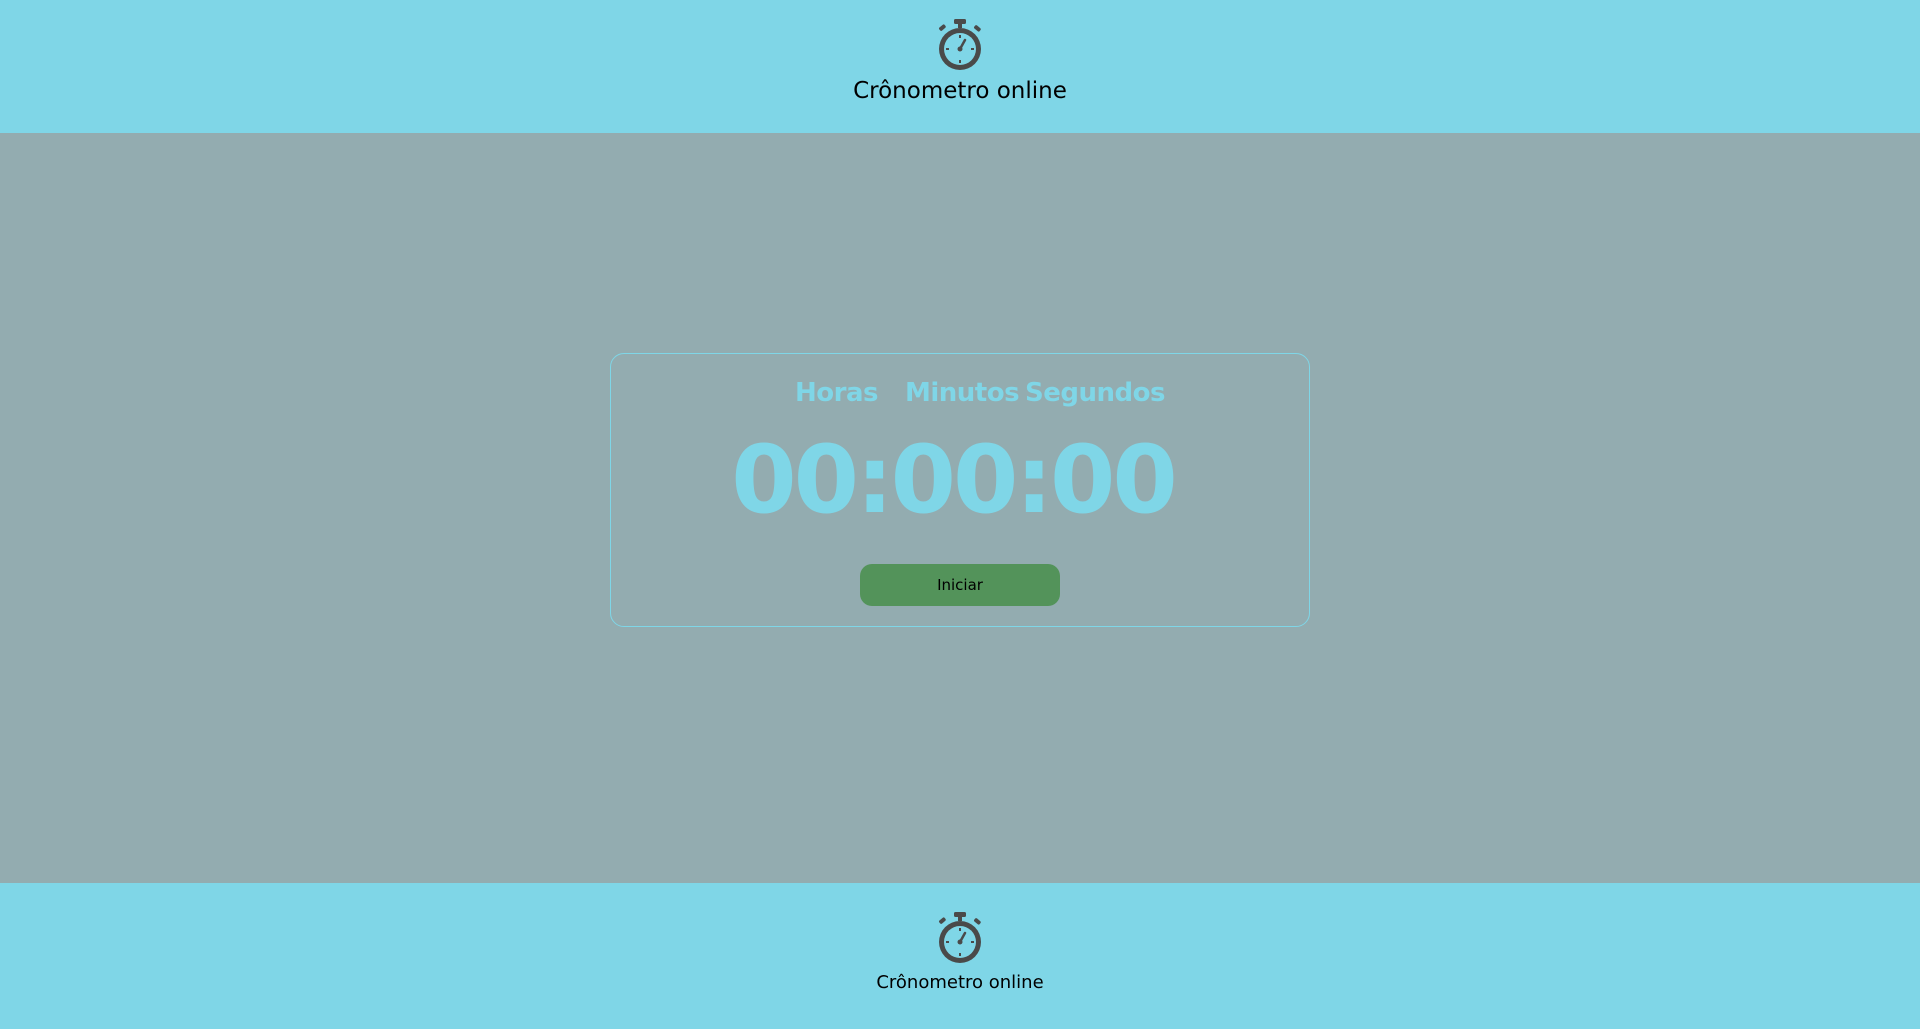  Describe the element at coordinates (954, 480) in the screenshot. I see `time-display: 00:00:00` at that location.